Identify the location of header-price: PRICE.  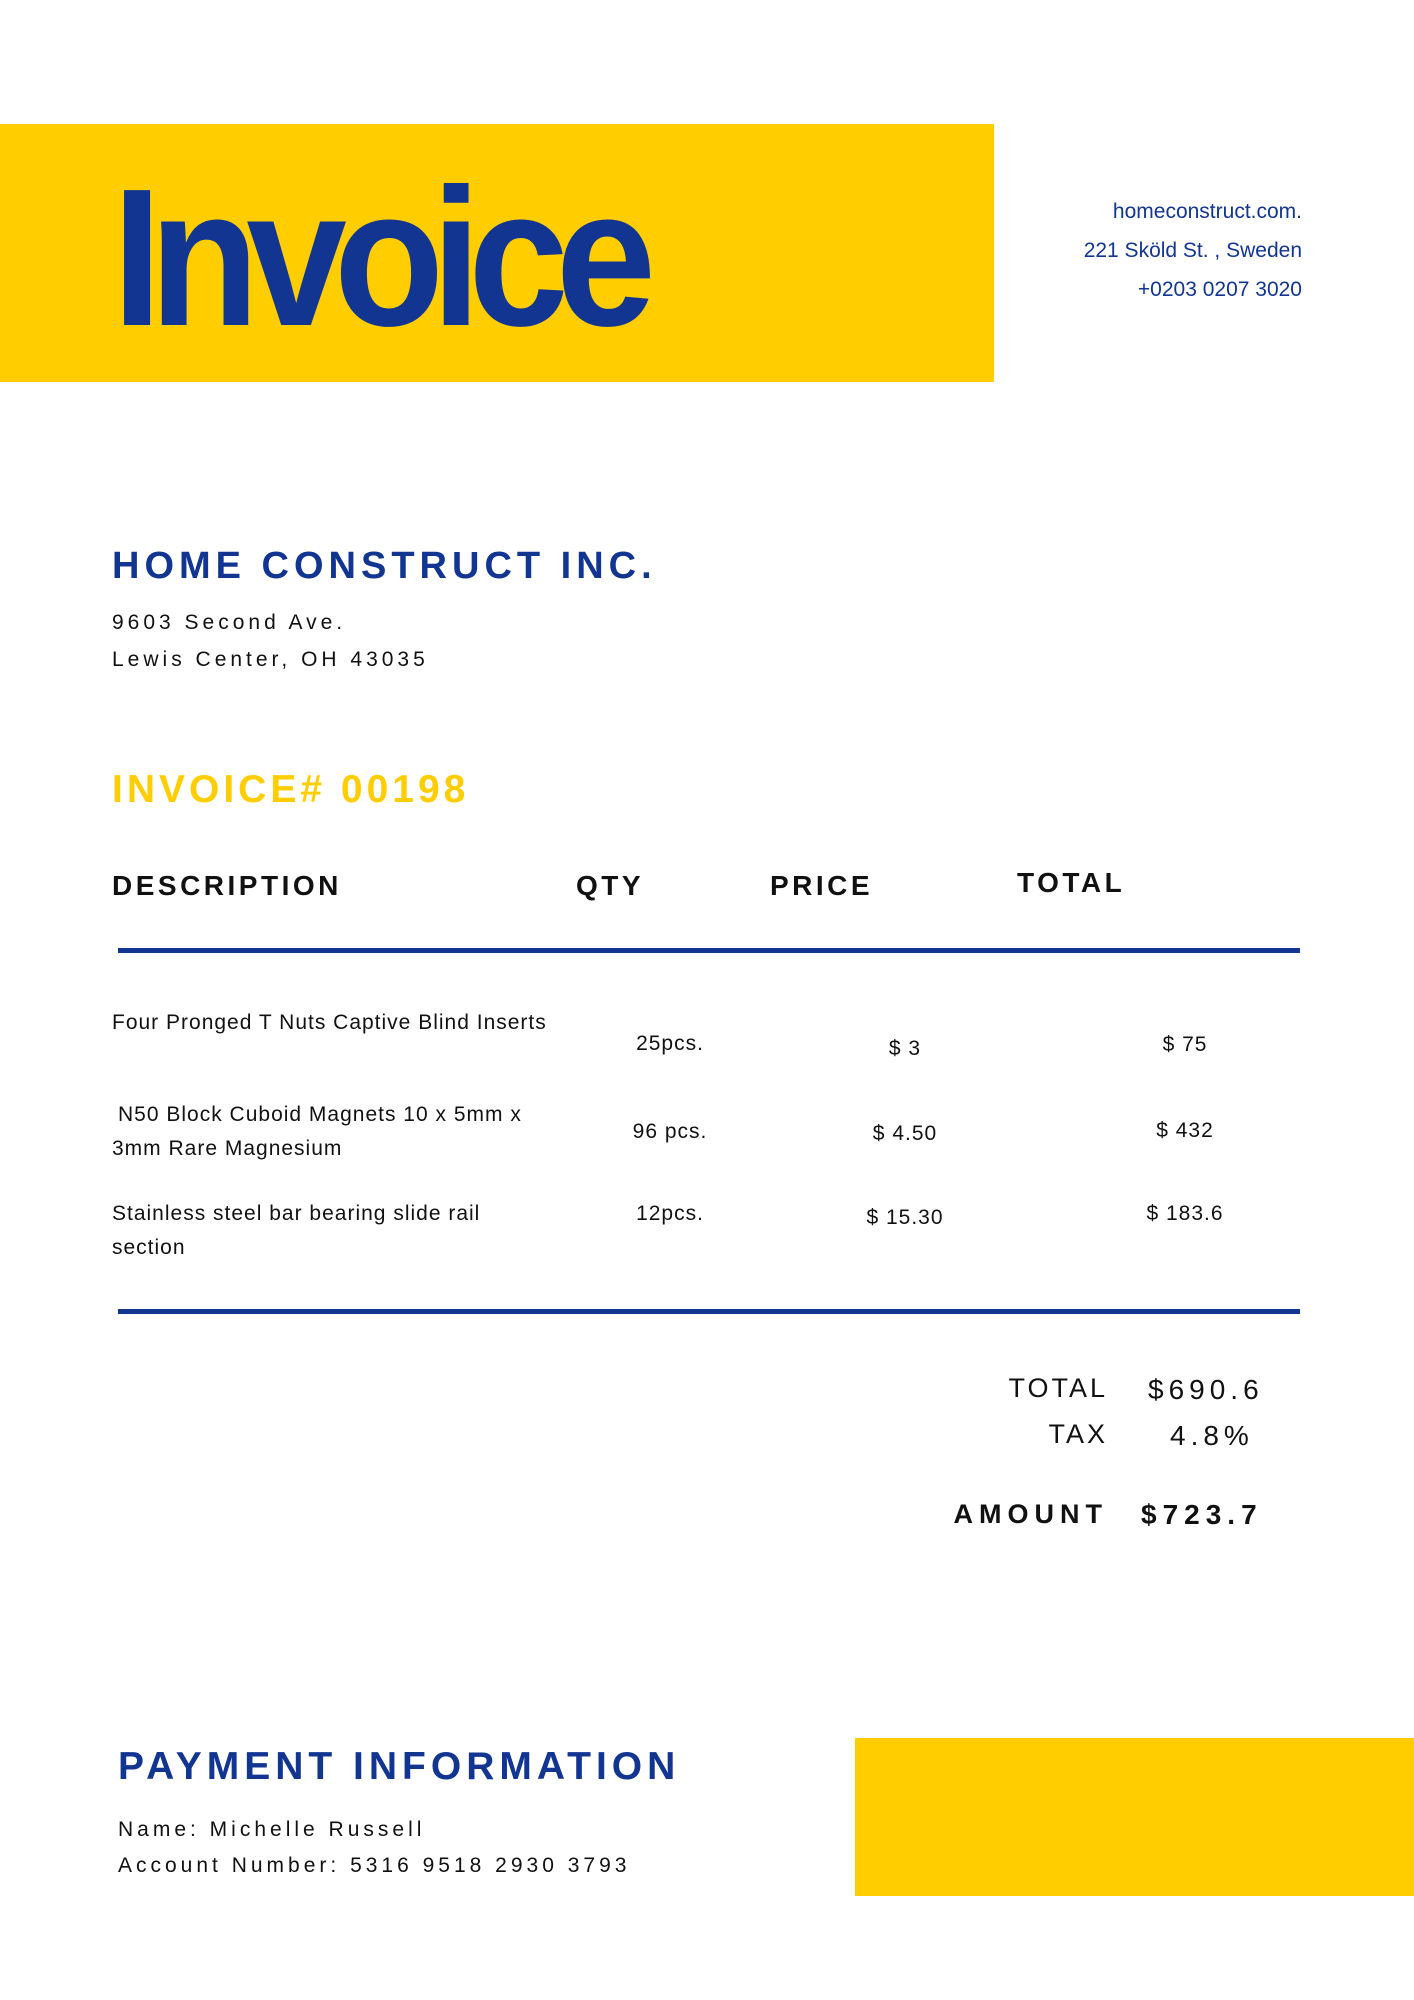
(822, 885).